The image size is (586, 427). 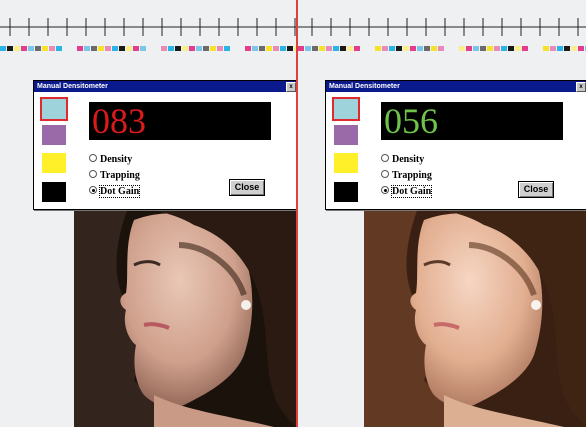 I want to click on readout-display: 056, so click(x=472, y=121).